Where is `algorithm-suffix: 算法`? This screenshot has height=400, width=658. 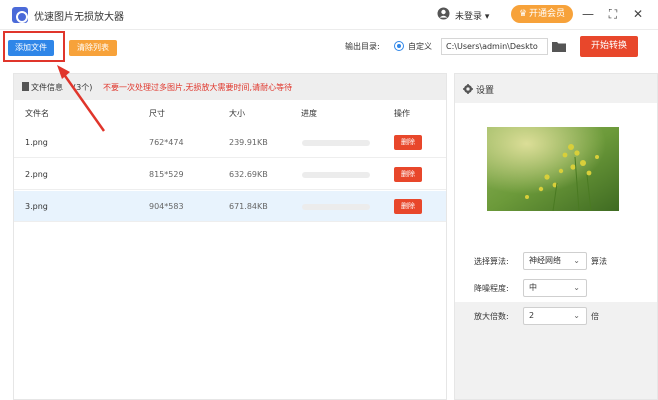
algorithm-suffix: 算法 is located at coordinates (599, 261).